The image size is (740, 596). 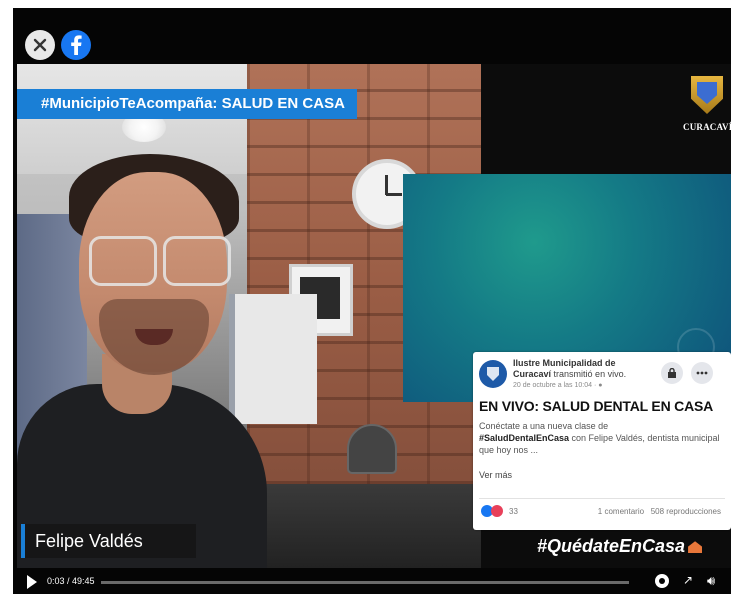 I want to click on hashtag-banner: #MunicipioTeAcompaña: SALUD EN CASA, so click(x=187, y=104).